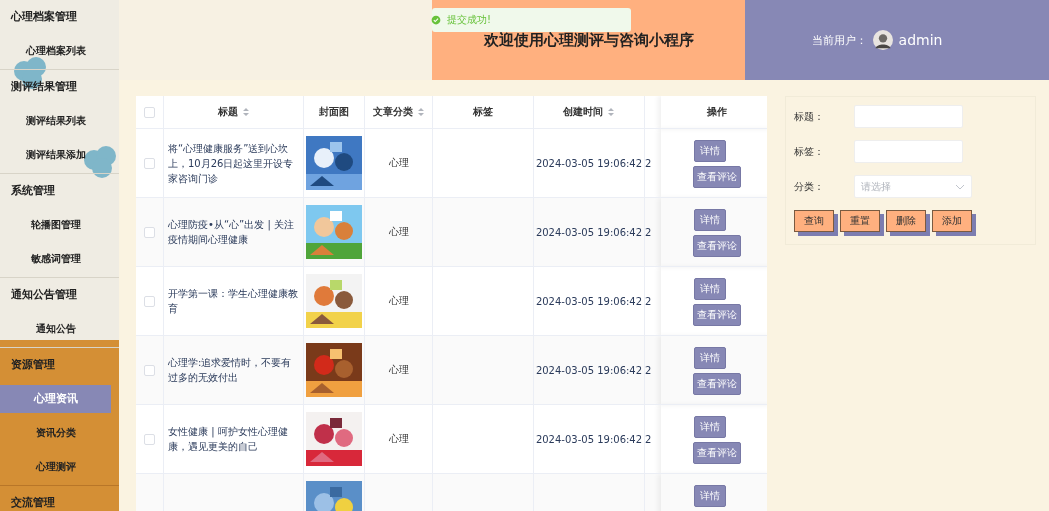  Describe the element at coordinates (839, 40) in the screenshot. I see `user-label: 当前用户：` at that location.